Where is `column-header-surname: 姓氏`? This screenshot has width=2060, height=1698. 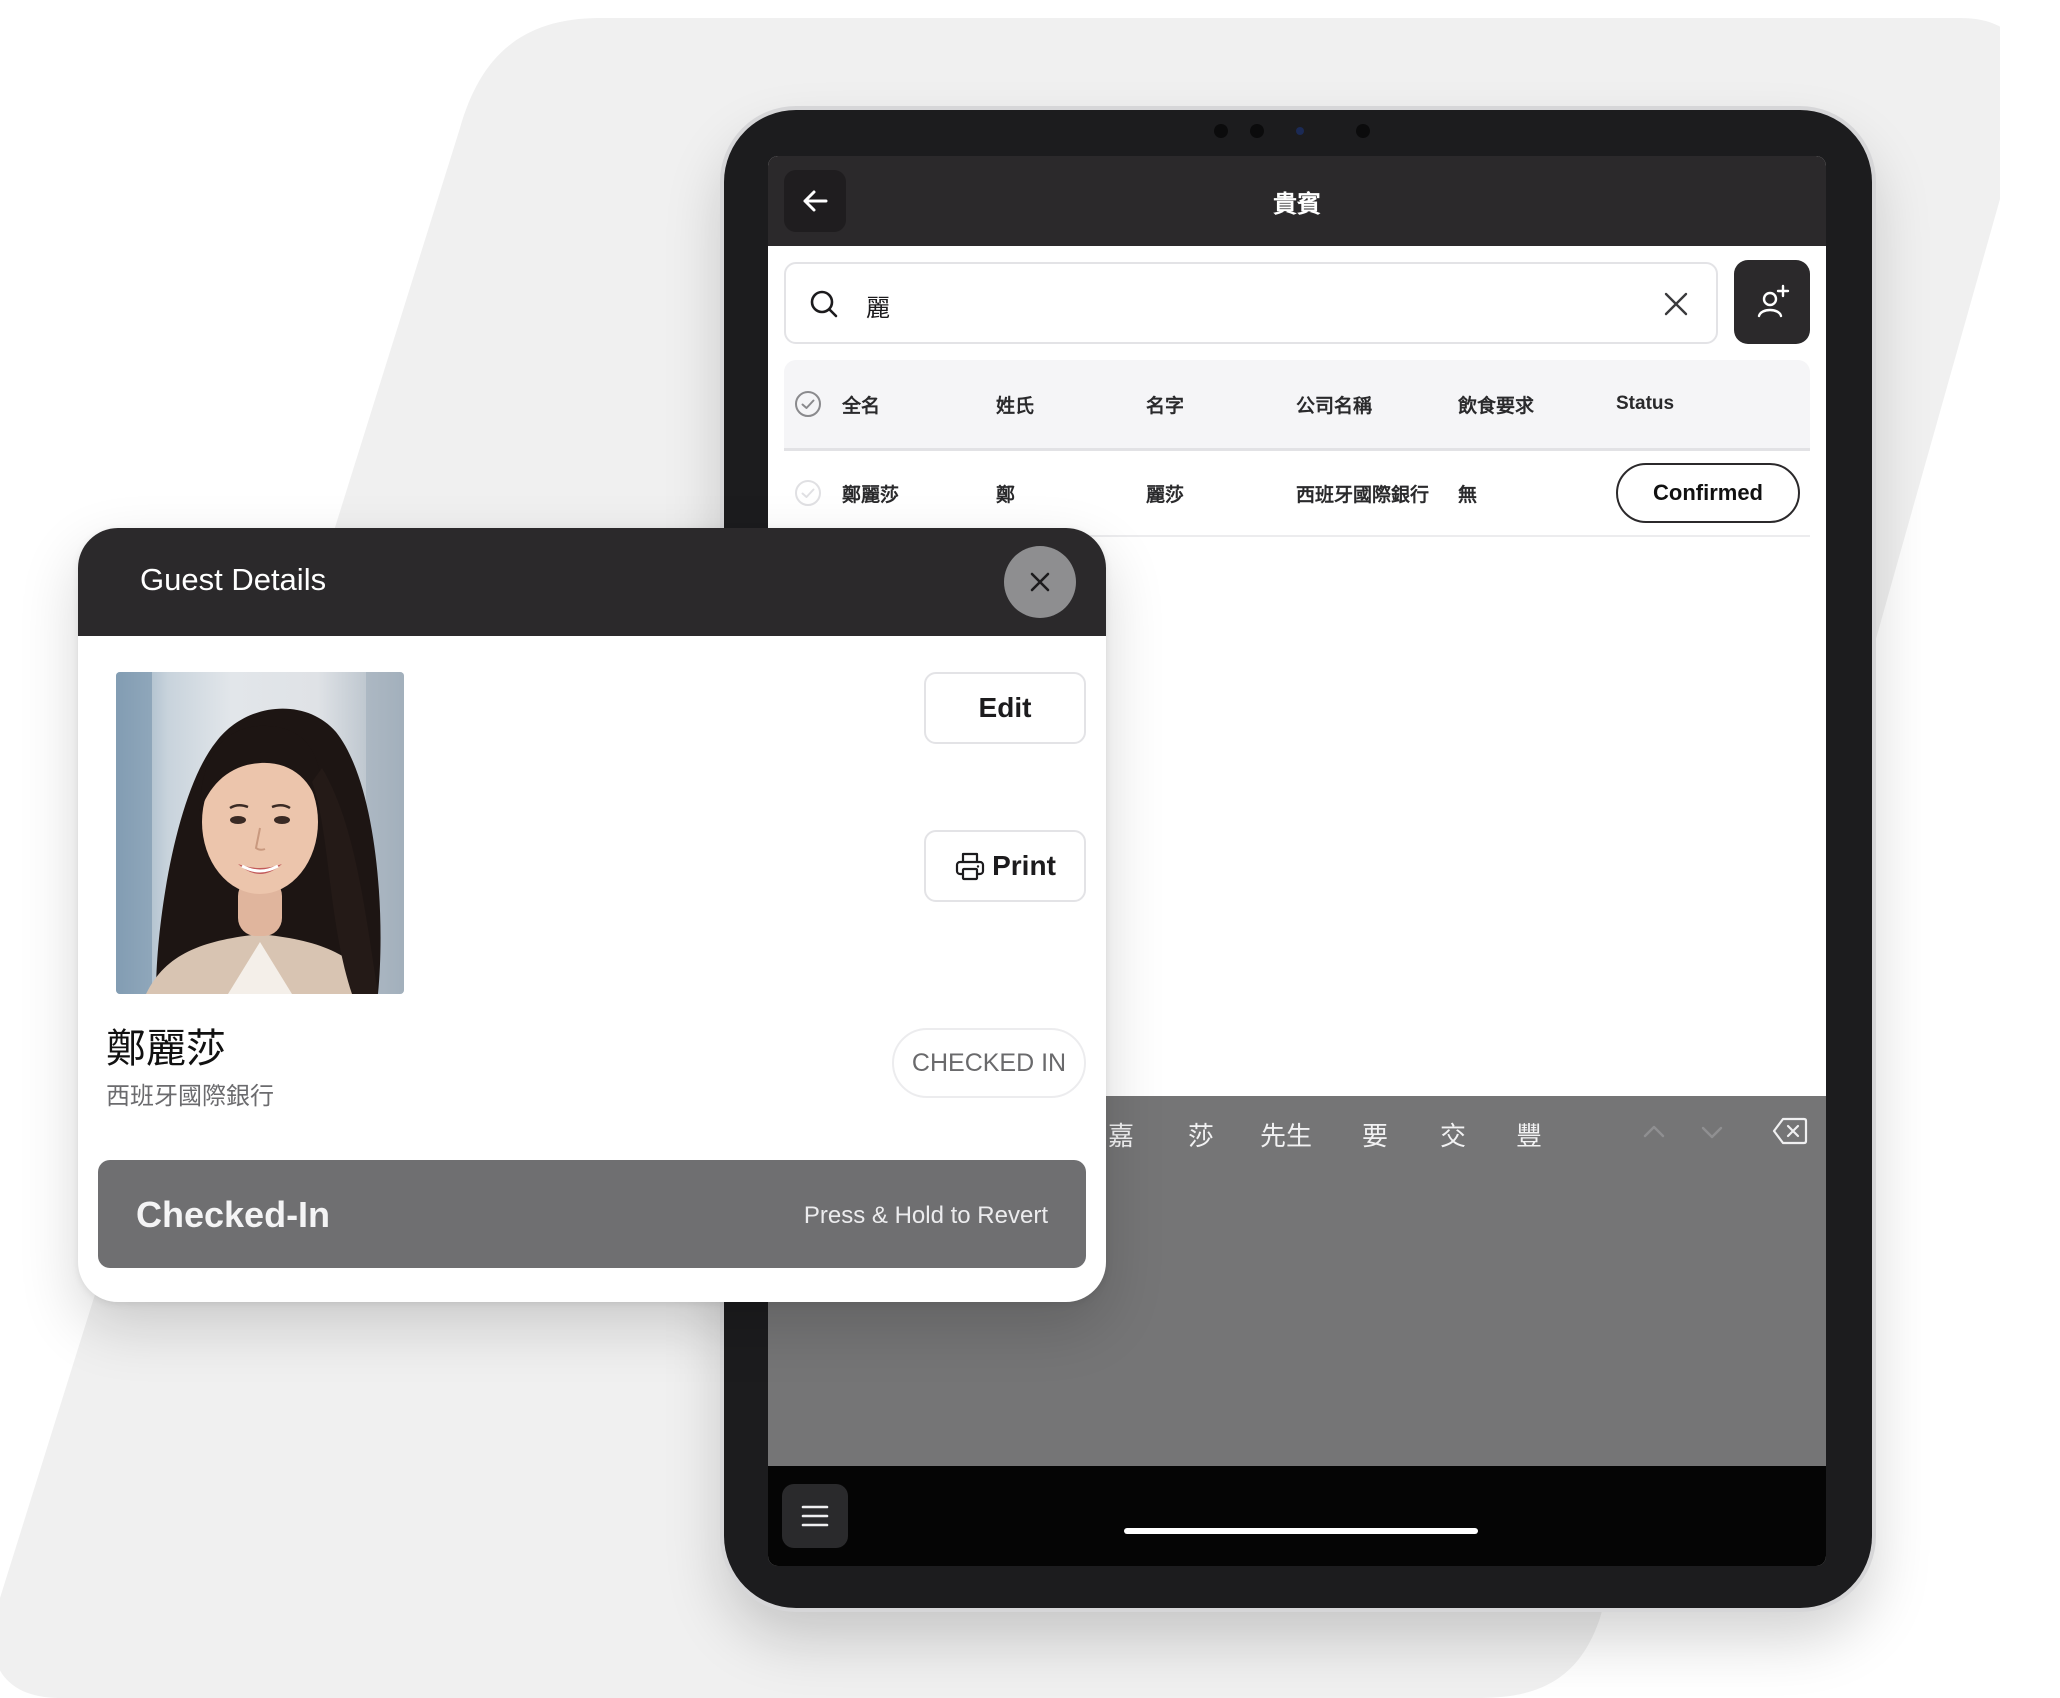
column-header-surname: 姓氏 is located at coordinates (1015, 404).